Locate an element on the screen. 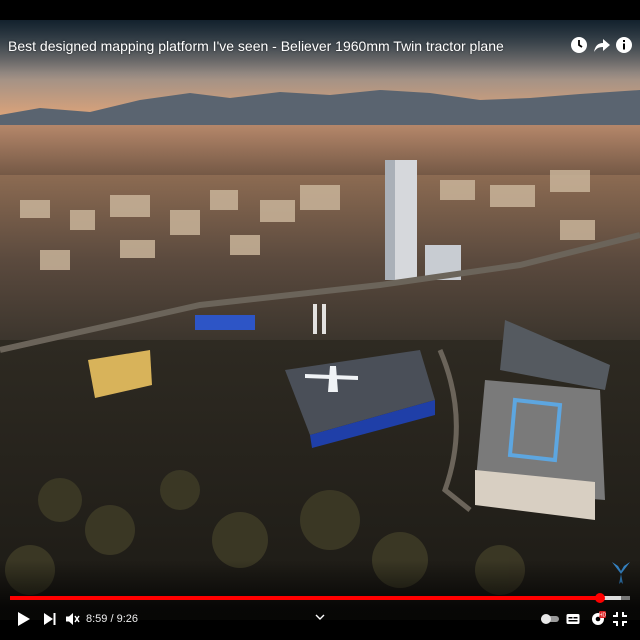 Image resolution: width=640 pixels, height=640 pixels. time-display: 8:59 / 9:26 is located at coordinates (112, 619).